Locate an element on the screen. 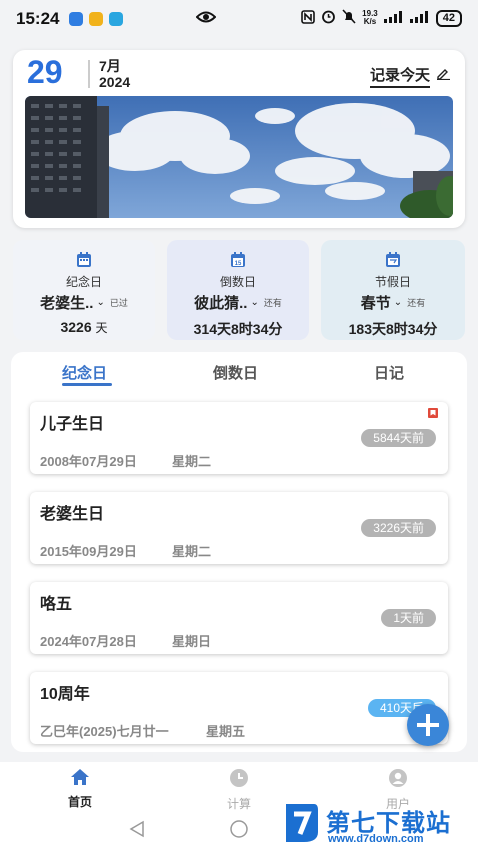  nfc-icon is located at coordinates (308, 18).